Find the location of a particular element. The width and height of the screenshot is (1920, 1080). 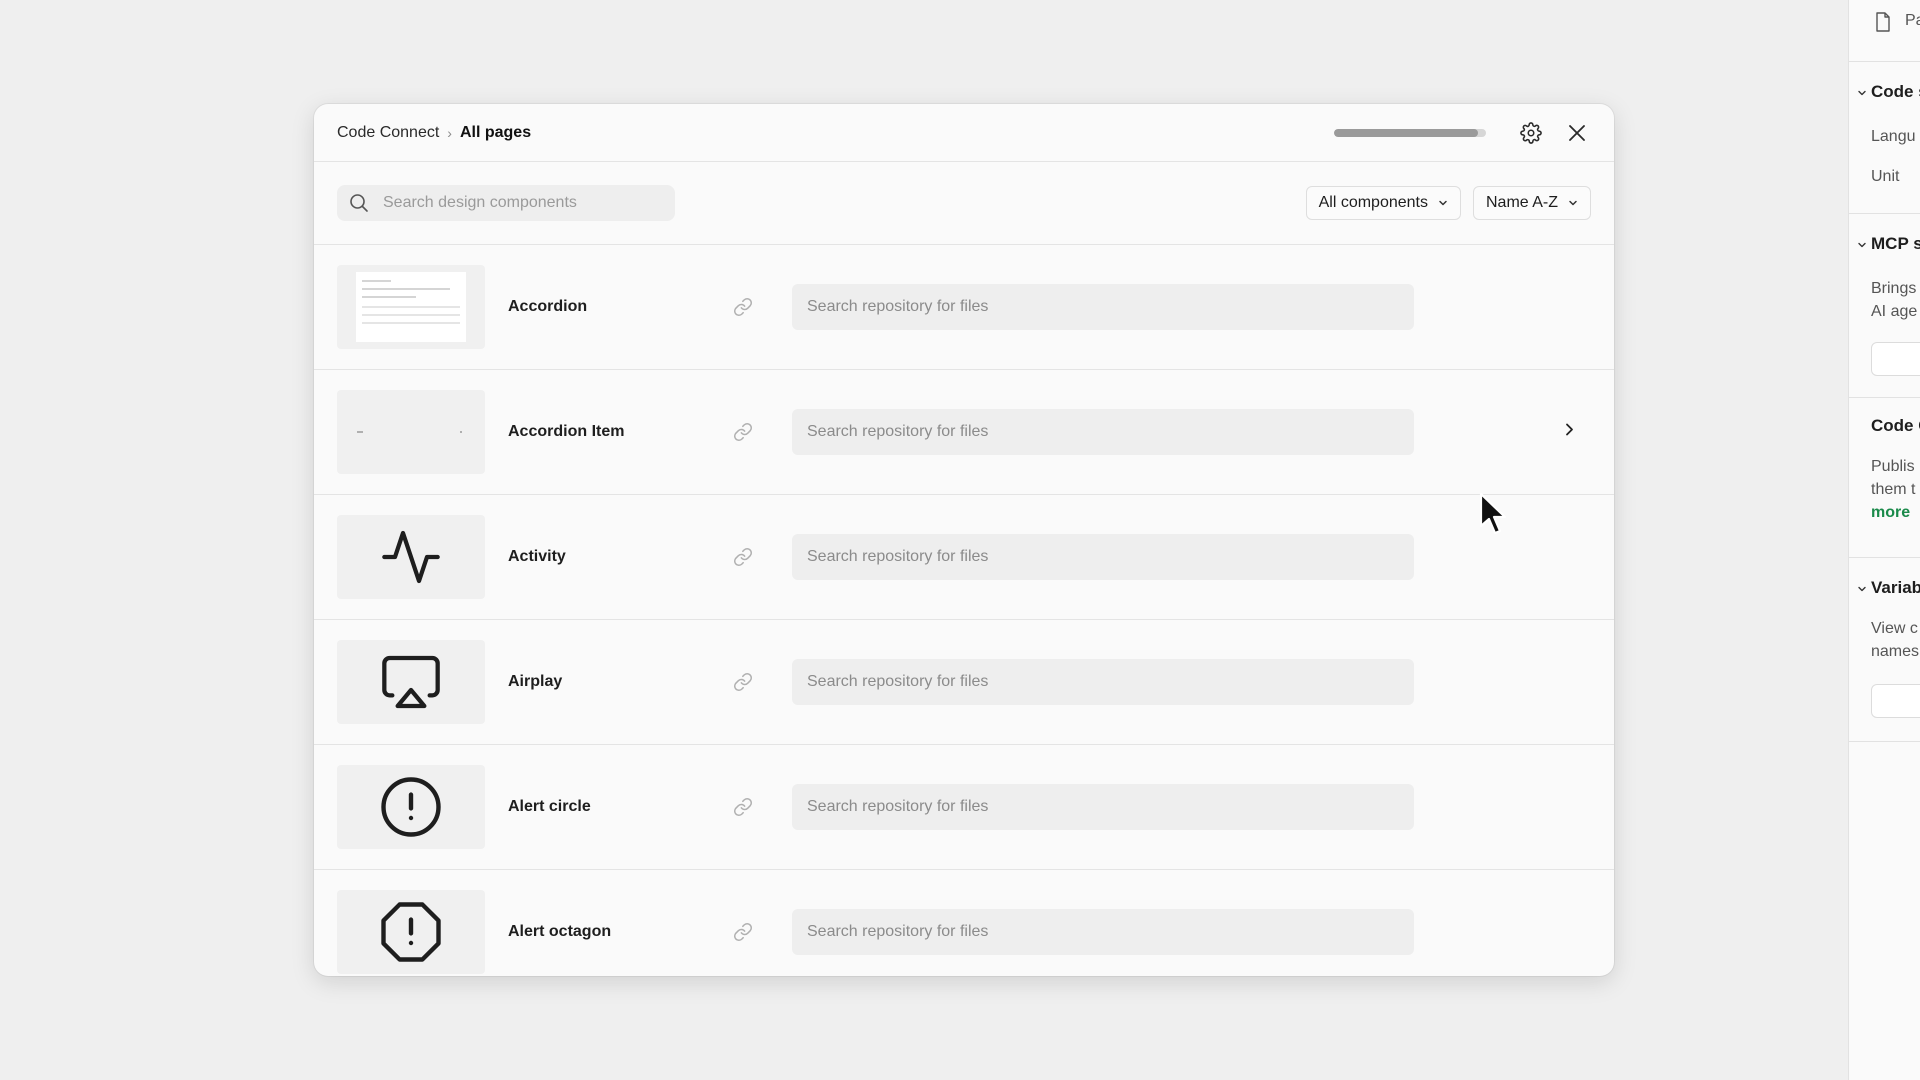

breadcrumb-current: All pages is located at coordinates (495, 132).